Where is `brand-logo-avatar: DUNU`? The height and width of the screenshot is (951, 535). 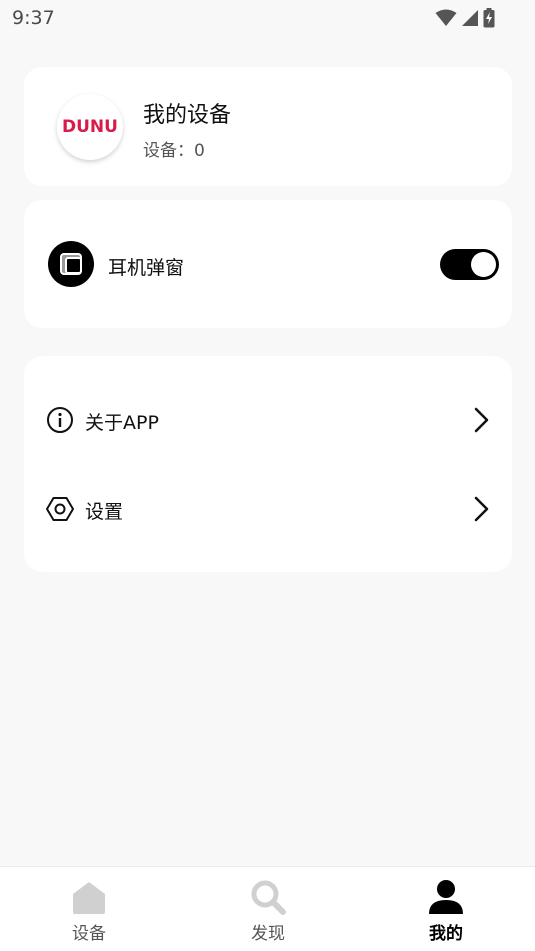
brand-logo-avatar: DUNU is located at coordinates (90, 127).